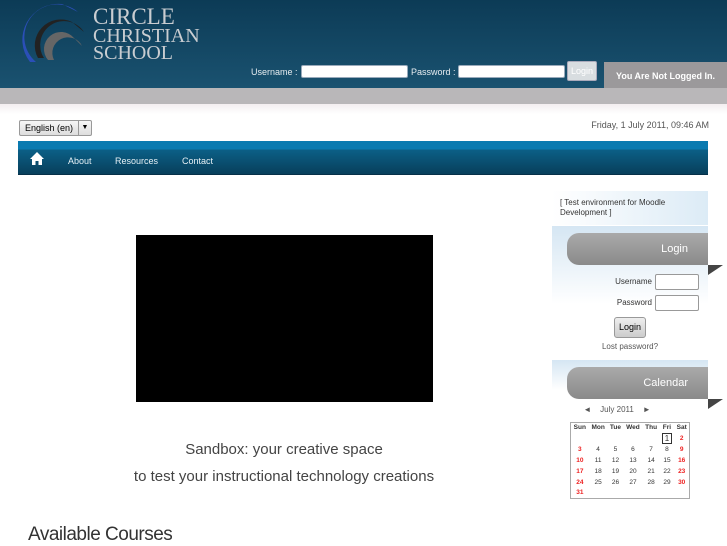  I want to click on header-band, so click(363, 96).